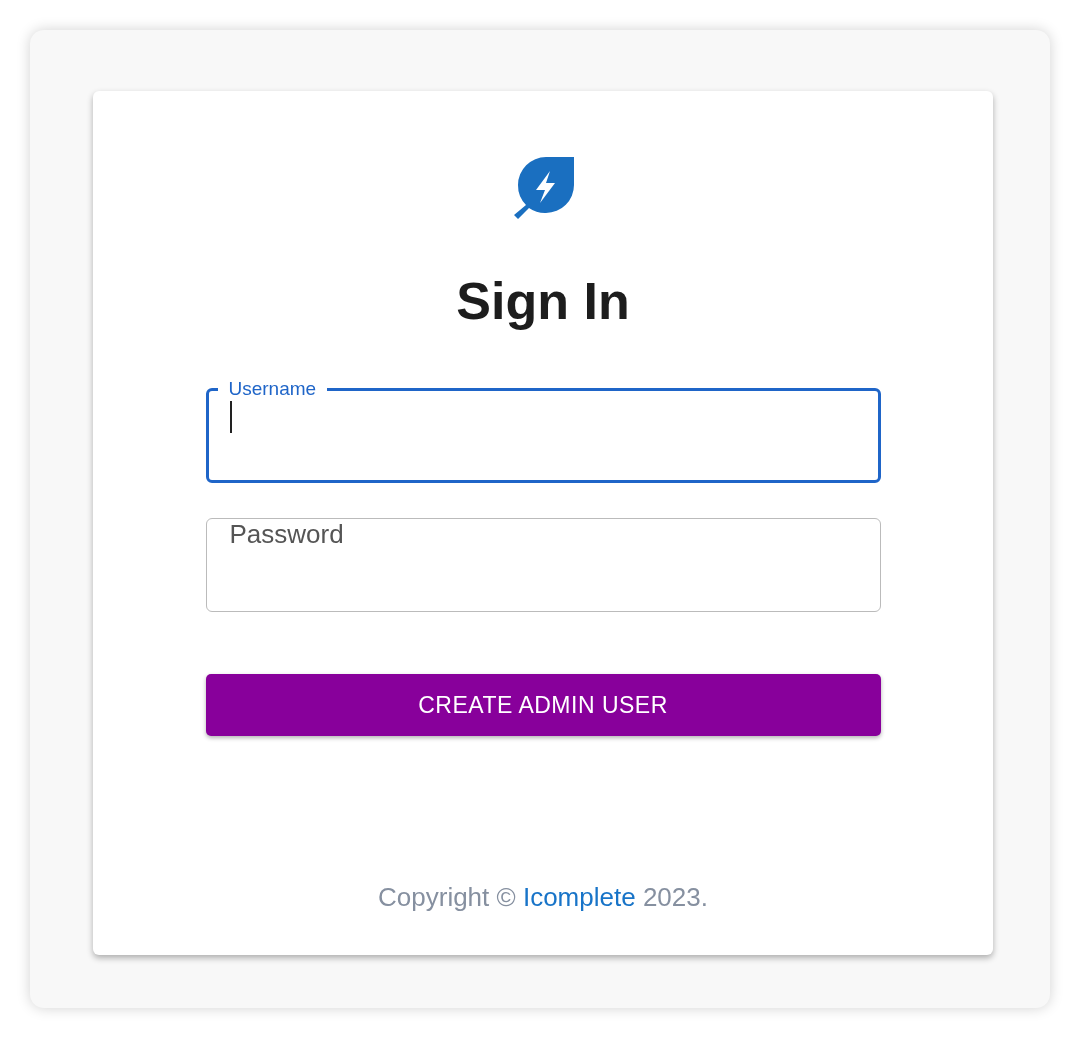 The image size is (1080, 1039). I want to click on copyright-text: Copyright © Icomplete 2023., so click(543, 897).